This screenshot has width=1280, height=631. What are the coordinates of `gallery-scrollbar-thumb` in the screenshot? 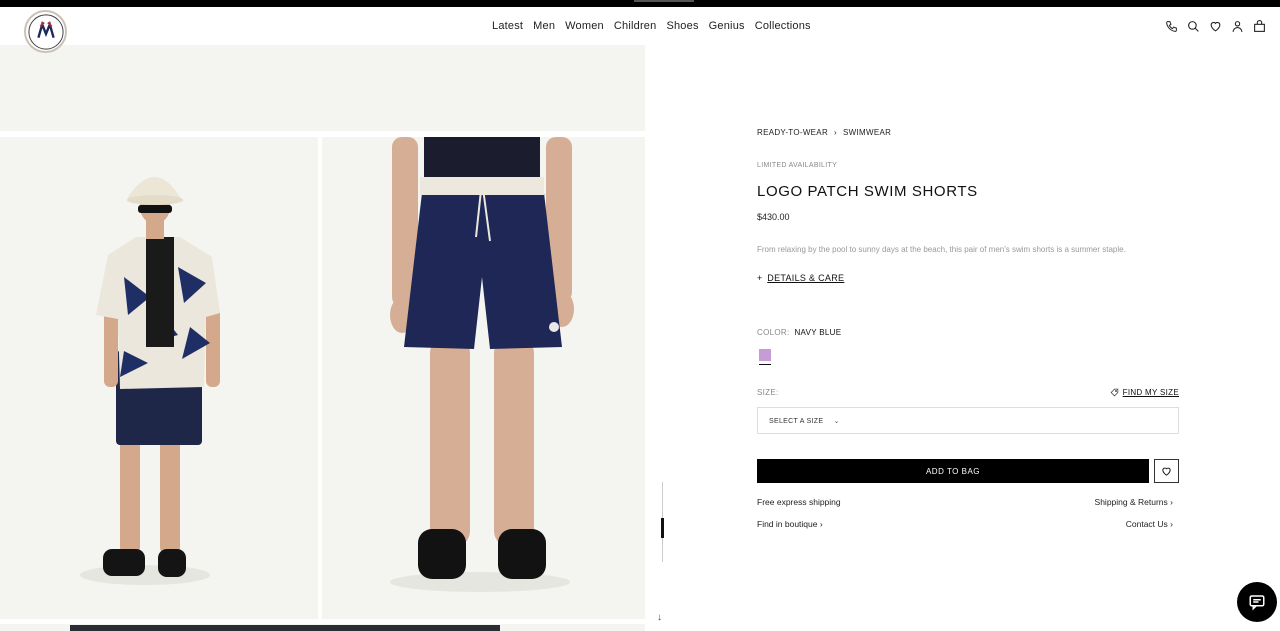 It's located at (662, 528).